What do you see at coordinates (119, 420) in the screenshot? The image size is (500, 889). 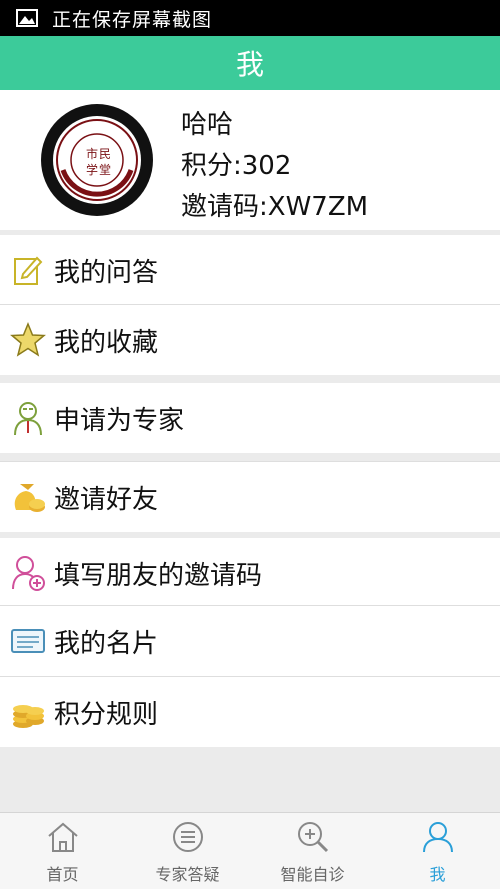 I see `menu-label: 申请为专家` at bounding box center [119, 420].